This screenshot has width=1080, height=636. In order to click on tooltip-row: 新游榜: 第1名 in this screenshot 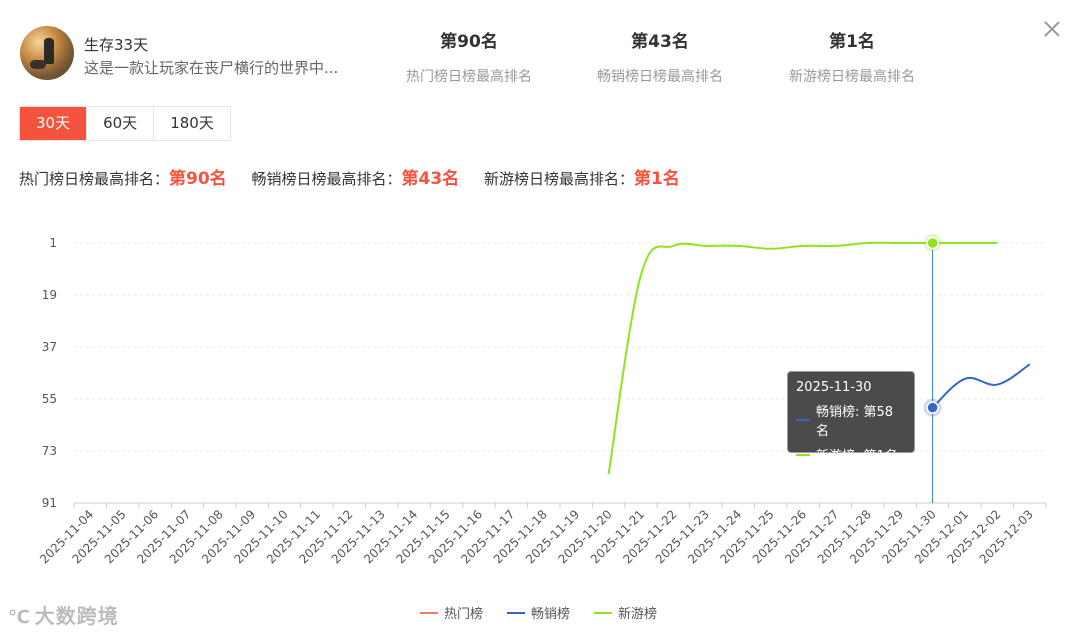, I will do `click(857, 456)`.